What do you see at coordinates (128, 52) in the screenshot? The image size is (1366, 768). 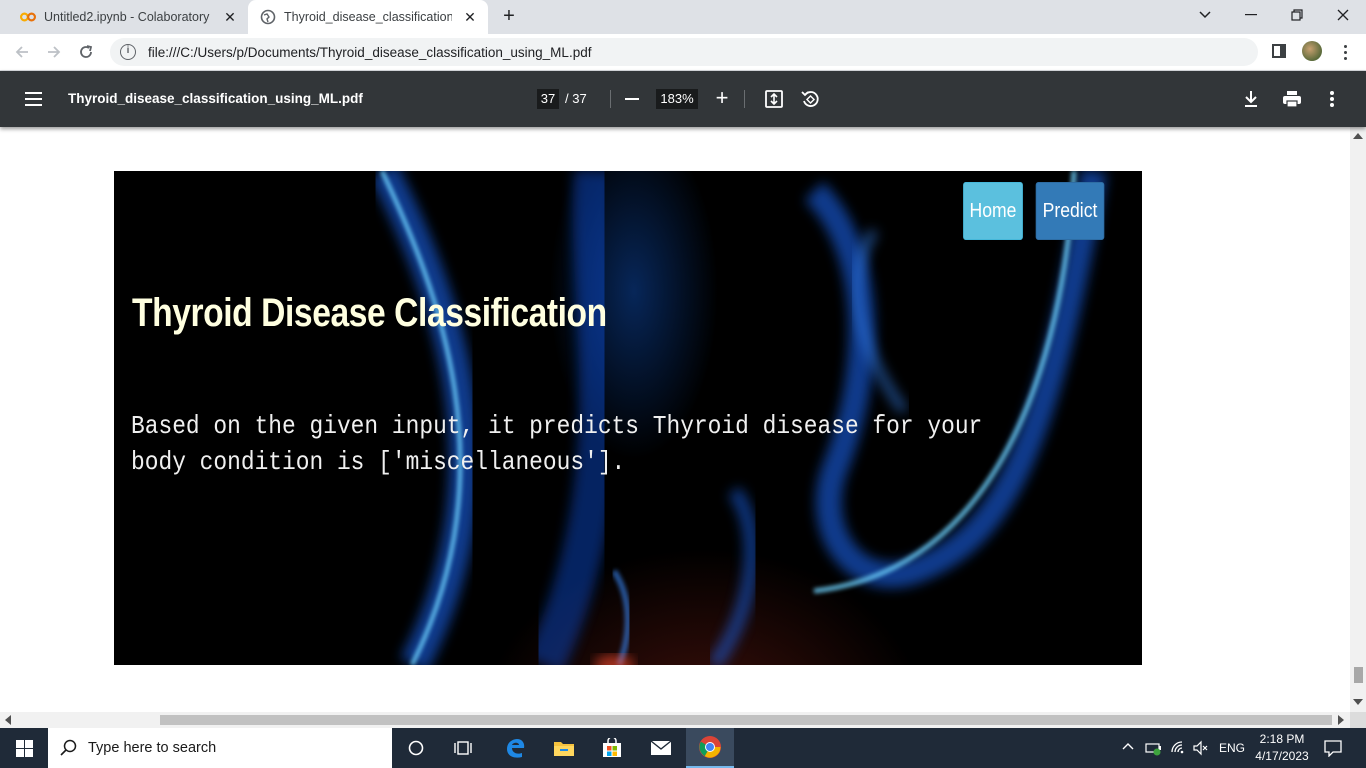 I see `info-icon: i` at bounding box center [128, 52].